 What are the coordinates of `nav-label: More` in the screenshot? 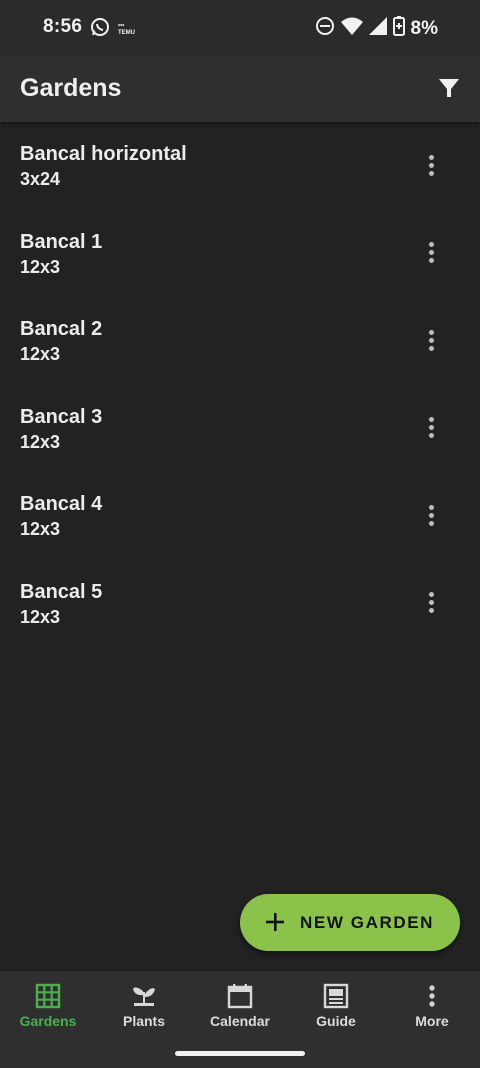 It's located at (432, 1021).